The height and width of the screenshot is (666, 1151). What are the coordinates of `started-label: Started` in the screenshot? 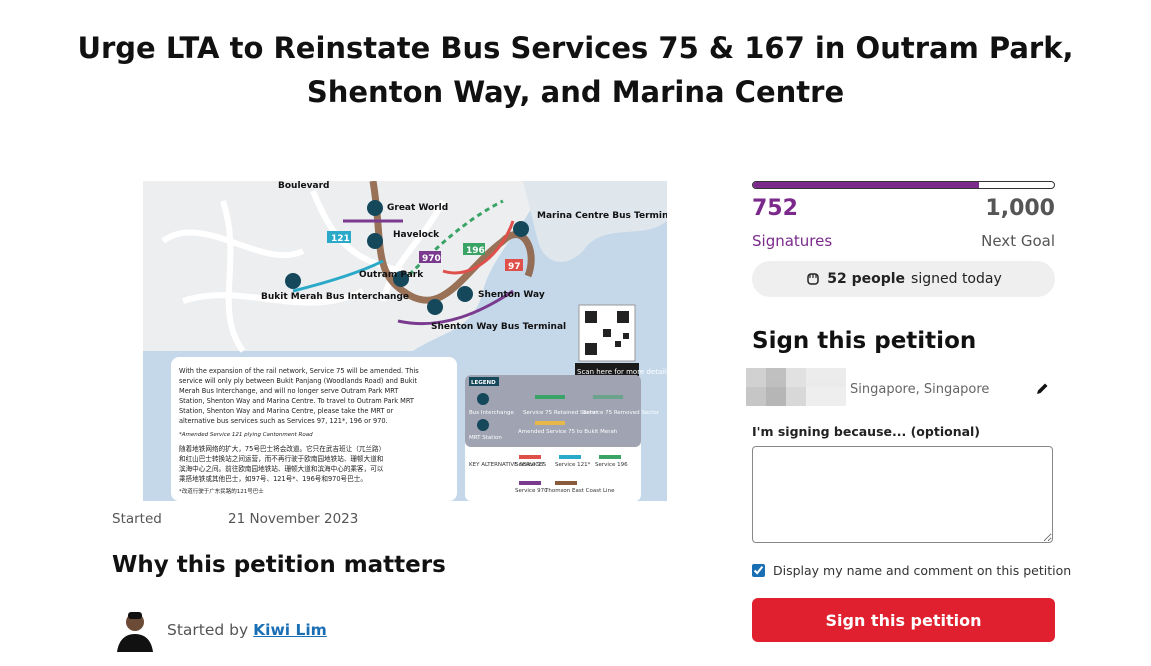 It's located at (137, 519).